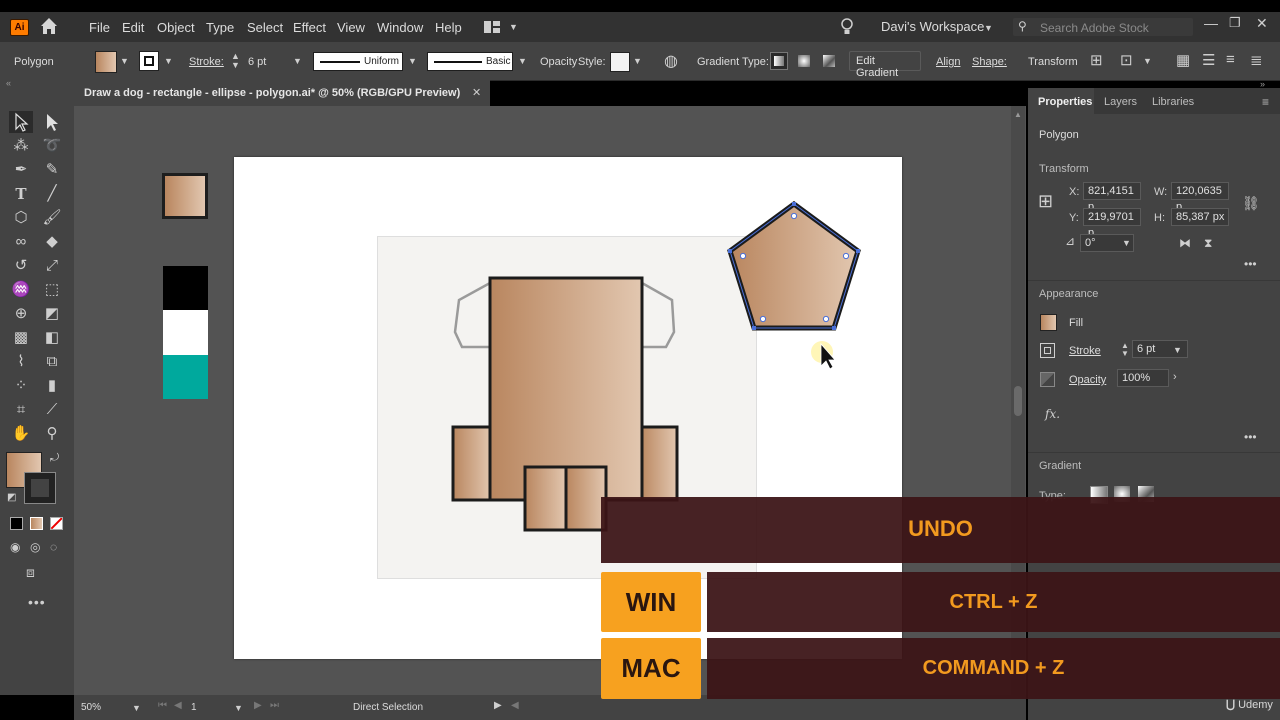  What do you see at coordinates (1087, 380) in the screenshot?
I see `appearance-opacity-label: Opacity` at bounding box center [1087, 380].